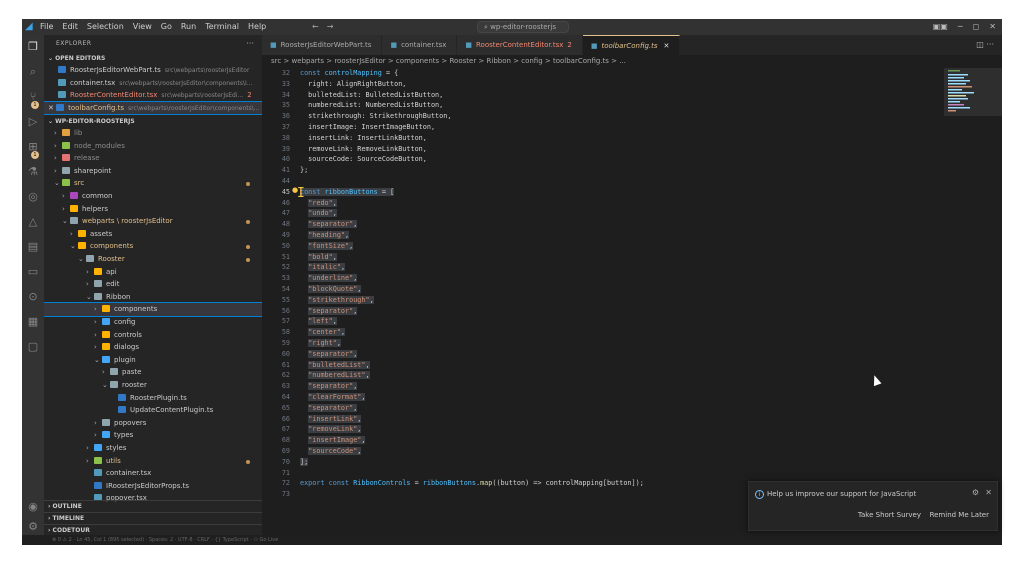 Image resolution: width=1024 pixels, height=566 pixels. What do you see at coordinates (959, 515) in the screenshot?
I see `remind-later-button: Remind Me Later` at bounding box center [959, 515].